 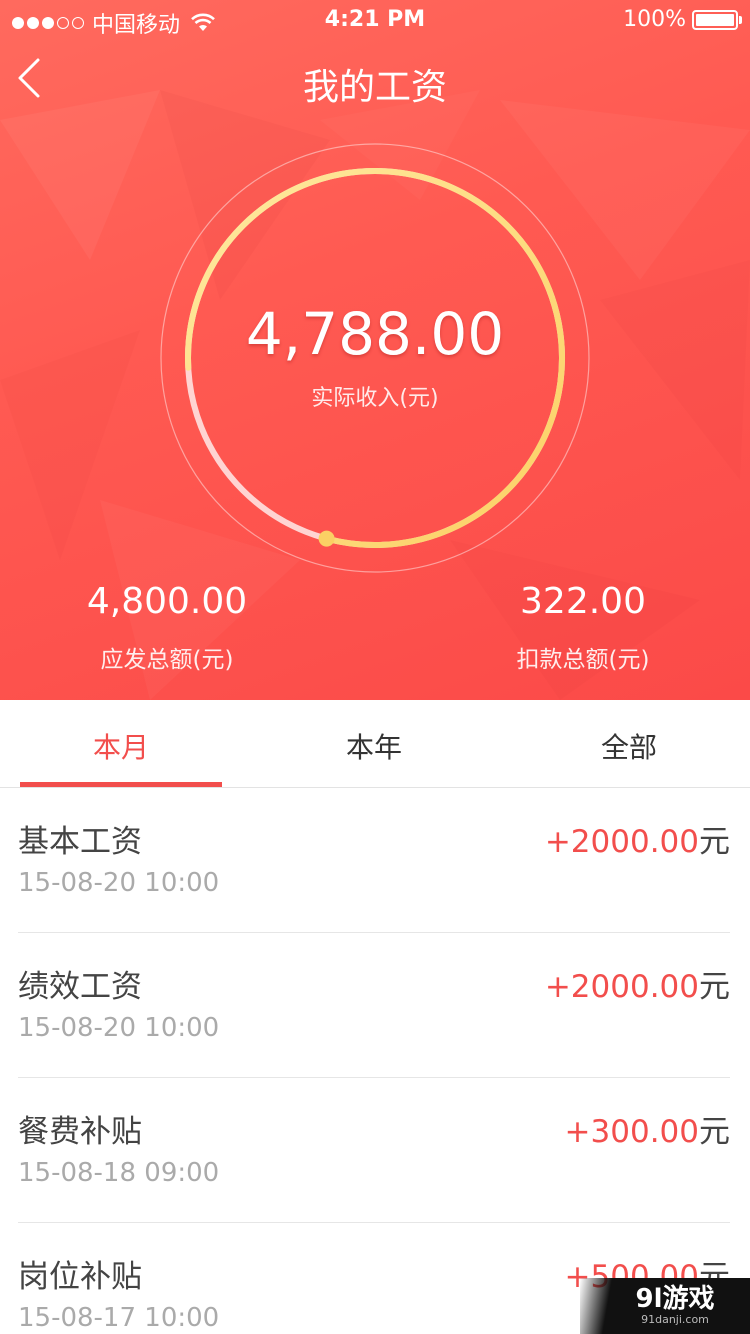 I want to click on battery-status: 100%, so click(x=682, y=19).